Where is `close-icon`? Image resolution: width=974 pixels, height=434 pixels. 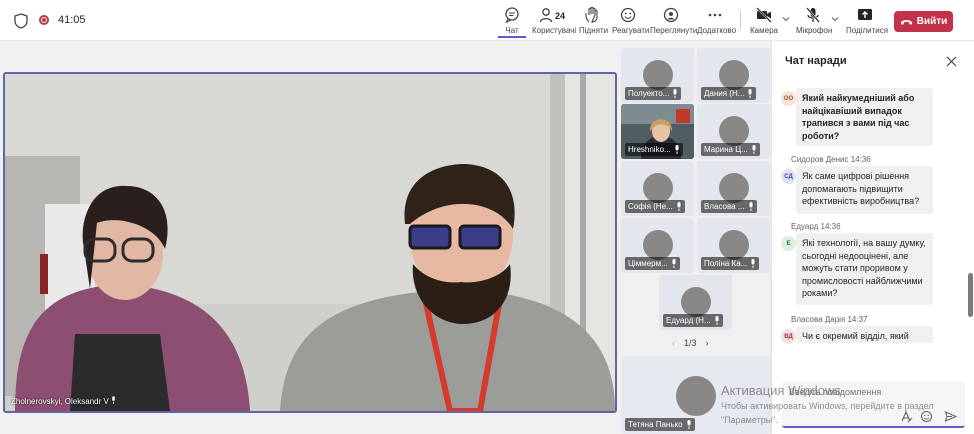 close-icon is located at coordinates (951, 61).